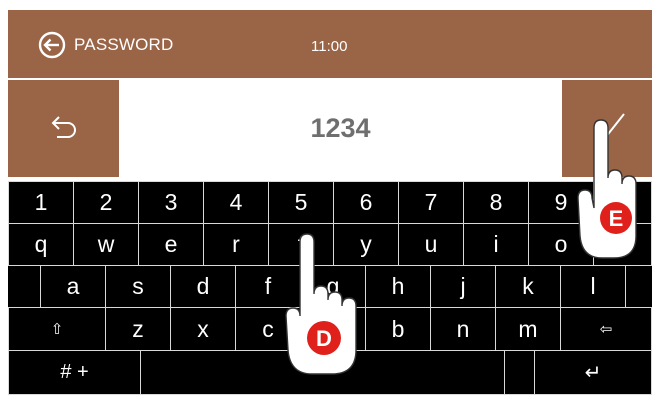 Image resolution: width=660 pixels, height=403 pixels. What do you see at coordinates (322, 372) in the screenshot?
I see `space-key` at bounding box center [322, 372].